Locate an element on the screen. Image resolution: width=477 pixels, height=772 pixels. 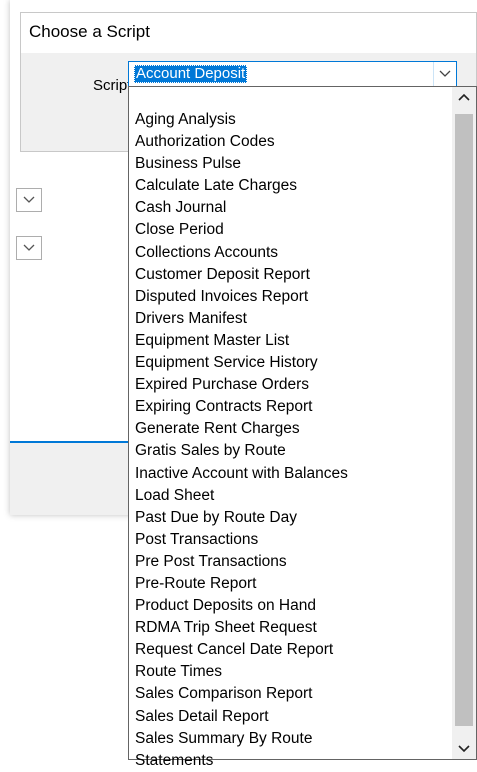
scroll-thumb is located at coordinates (464, 420).